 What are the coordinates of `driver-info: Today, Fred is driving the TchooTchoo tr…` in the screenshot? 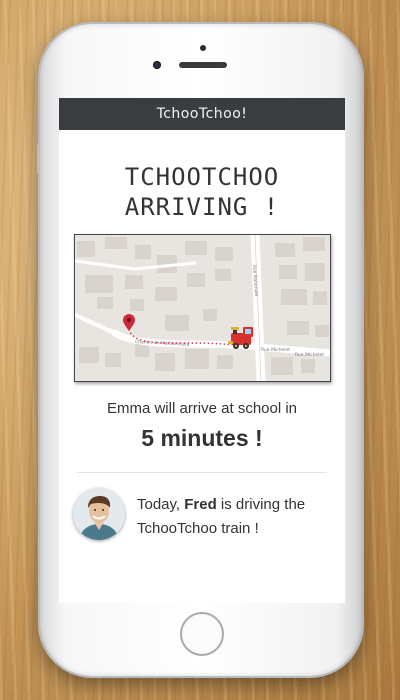 It's located at (209, 514).